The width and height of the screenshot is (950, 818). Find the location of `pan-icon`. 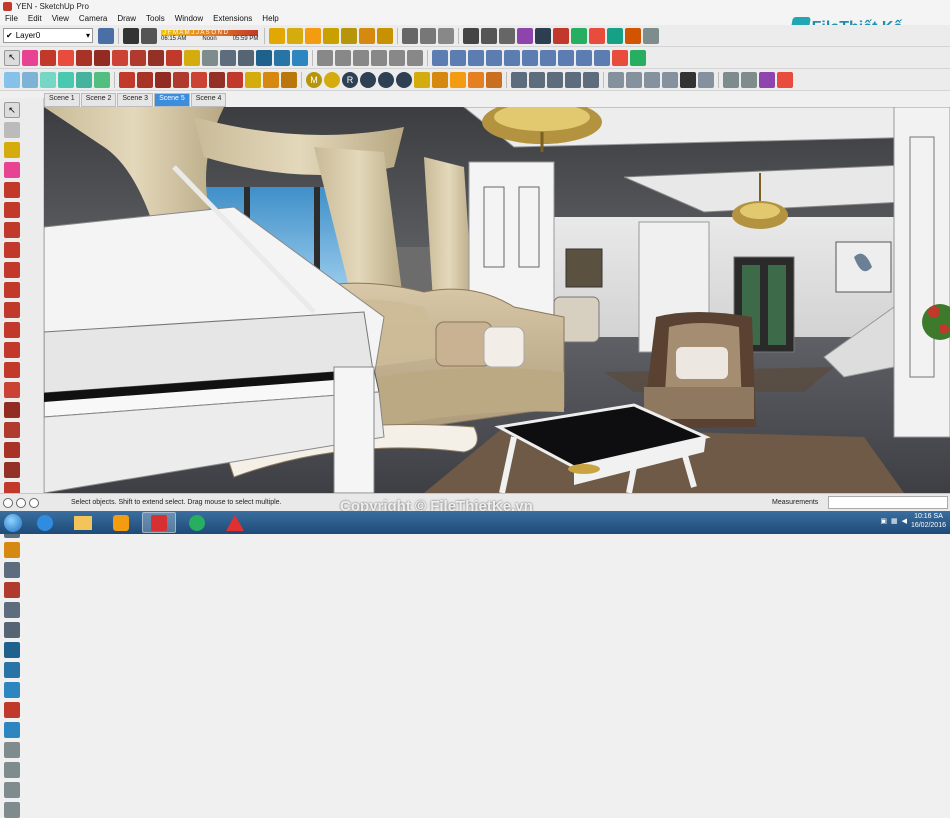

pan-icon is located at coordinates (264, 57).